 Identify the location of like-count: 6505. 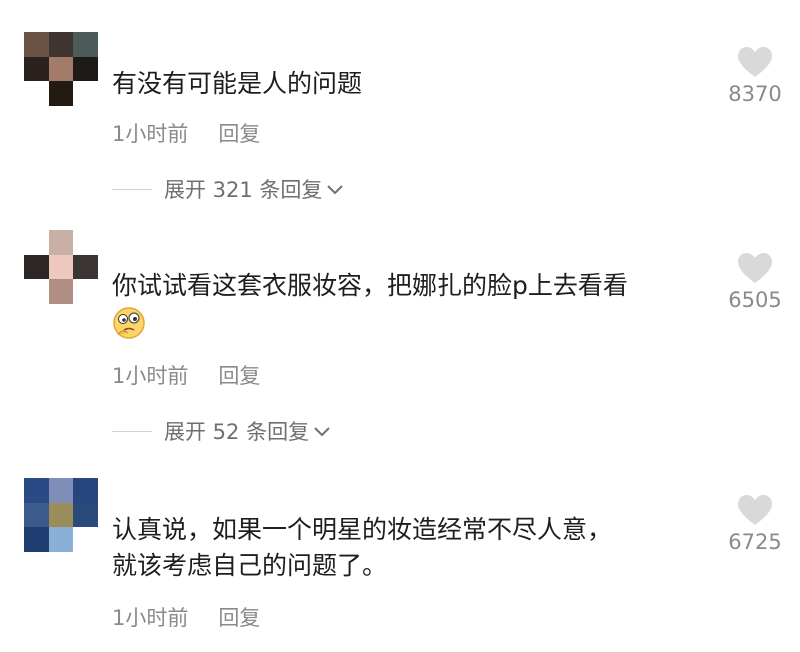
(755, 300).